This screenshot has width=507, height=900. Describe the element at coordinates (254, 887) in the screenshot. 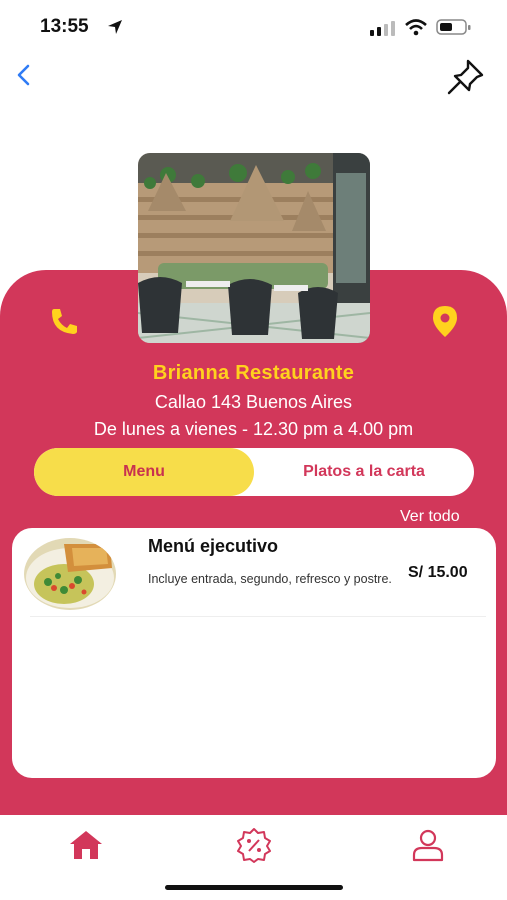

I see `home-indicator` at that location.